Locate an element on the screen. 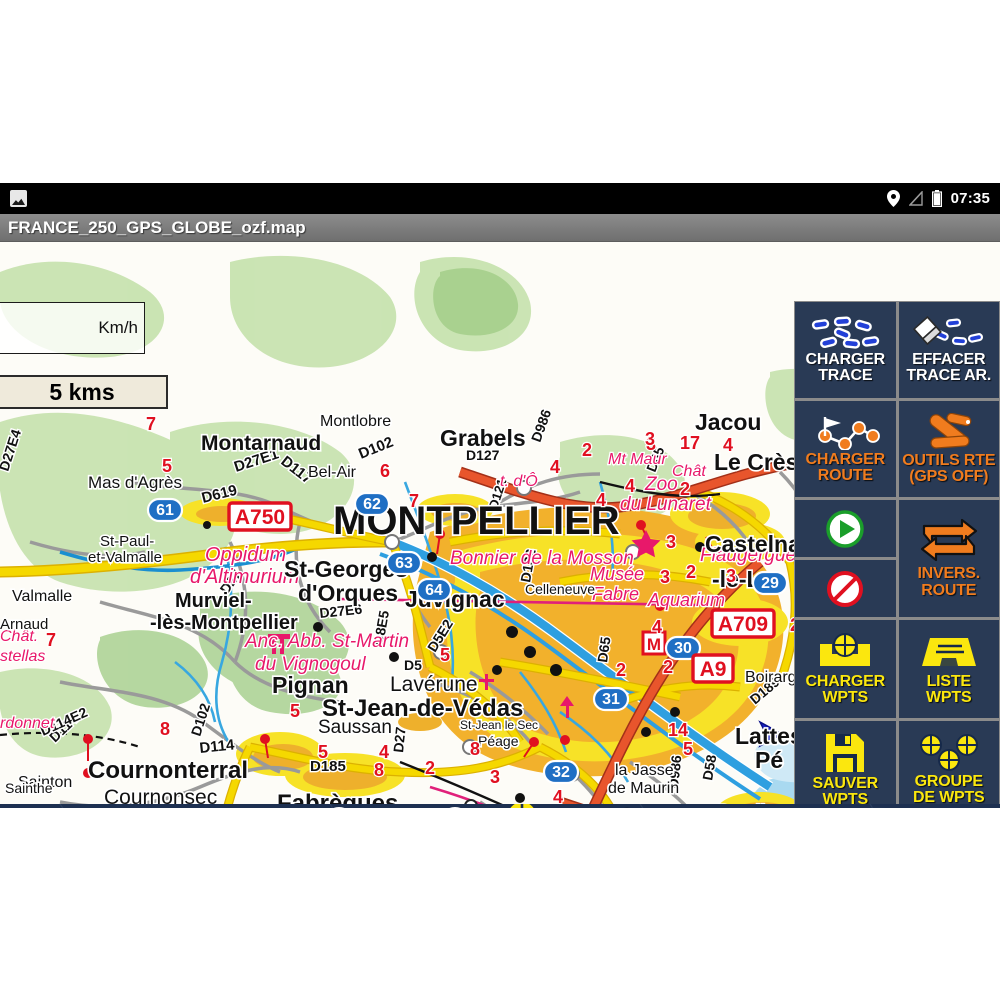 The image size is (1000, 1000). svg-text: 64 is located at coordinates (434, 590).